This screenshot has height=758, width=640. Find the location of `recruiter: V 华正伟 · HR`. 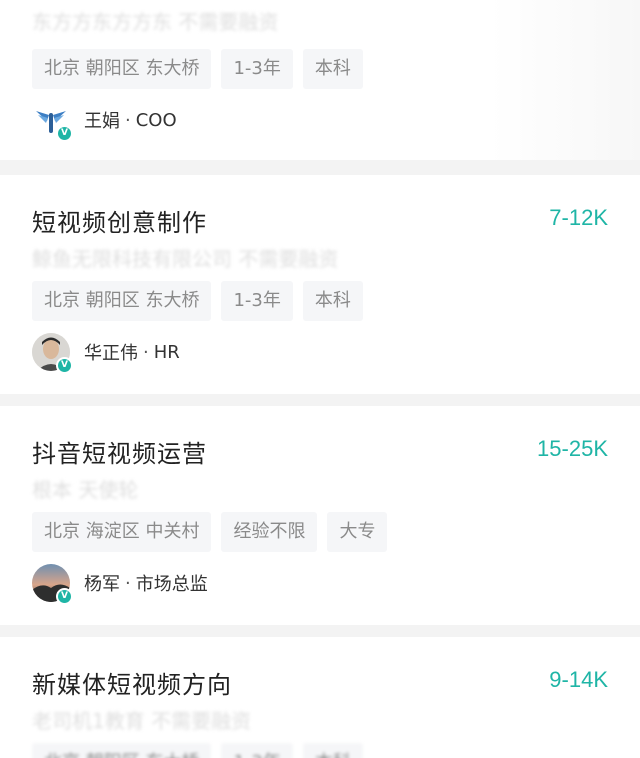

recruiter: V 华正伟 · HR is located at coordinates (106, 353).